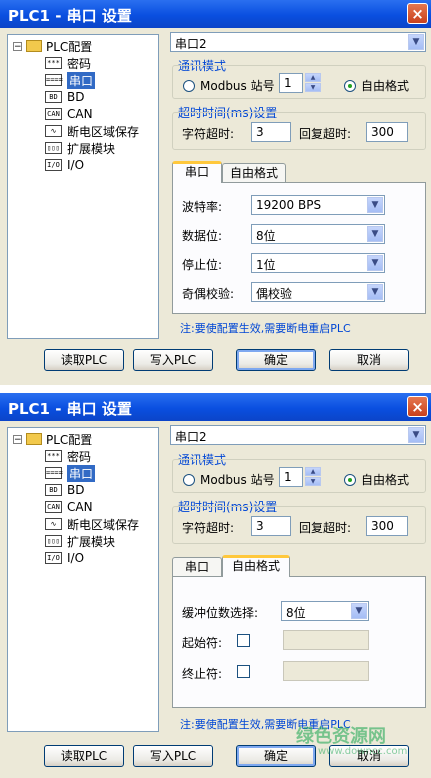  What do you see at coordinates (318, 263) in the screenshot?
I see `stop-bits-select: 1位 ▼` at bounding box center [318, 263].